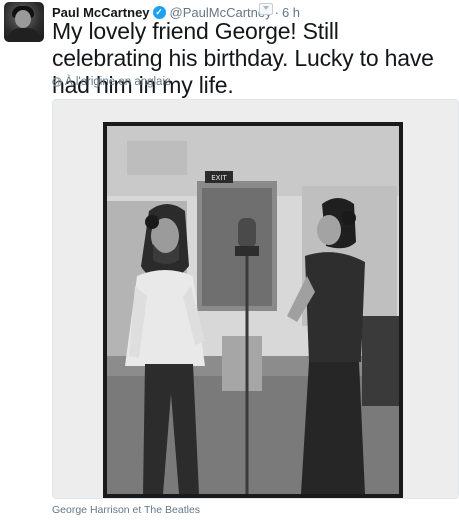  Describe the element at coordinates (266, 9) in the screenshot. I see `more-options-caret-icon` at that location.